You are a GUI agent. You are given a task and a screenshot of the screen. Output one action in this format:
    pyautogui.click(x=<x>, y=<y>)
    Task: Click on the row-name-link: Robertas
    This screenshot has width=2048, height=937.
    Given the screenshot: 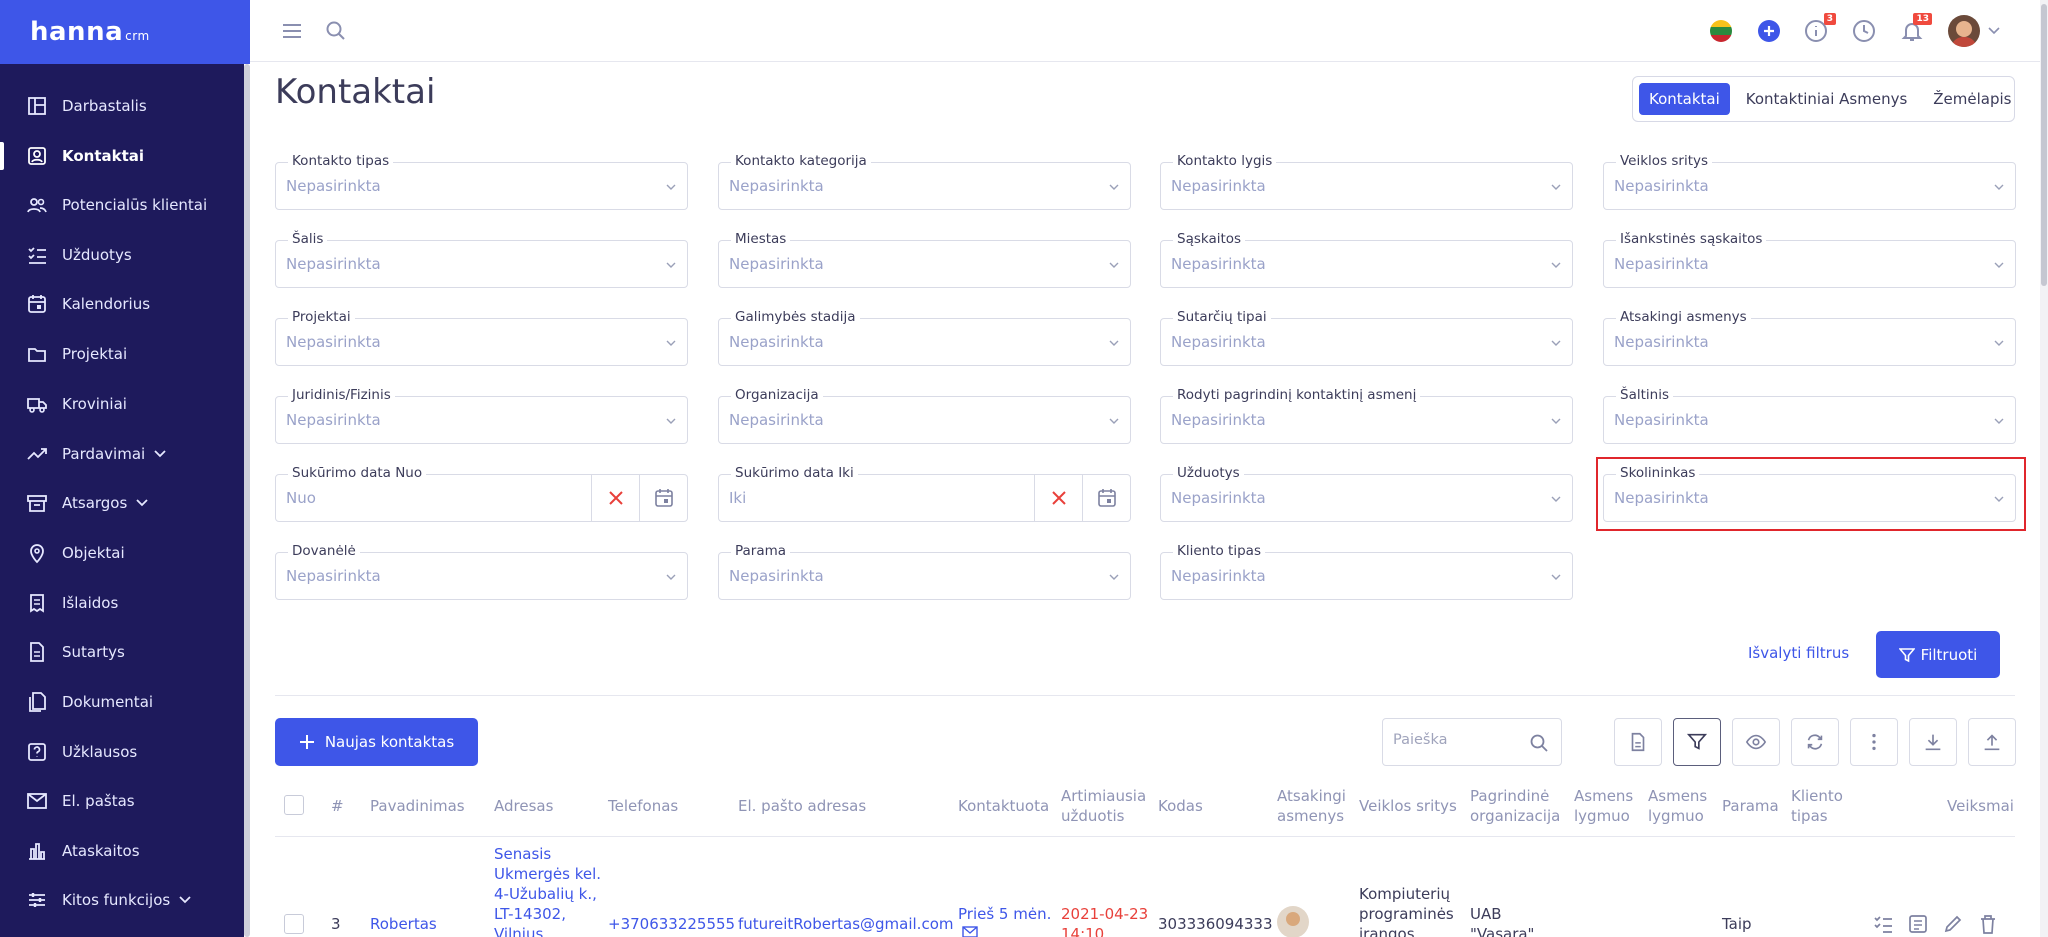 What is the action you would take?
    pyautogui.click(x=403, y=924)
    